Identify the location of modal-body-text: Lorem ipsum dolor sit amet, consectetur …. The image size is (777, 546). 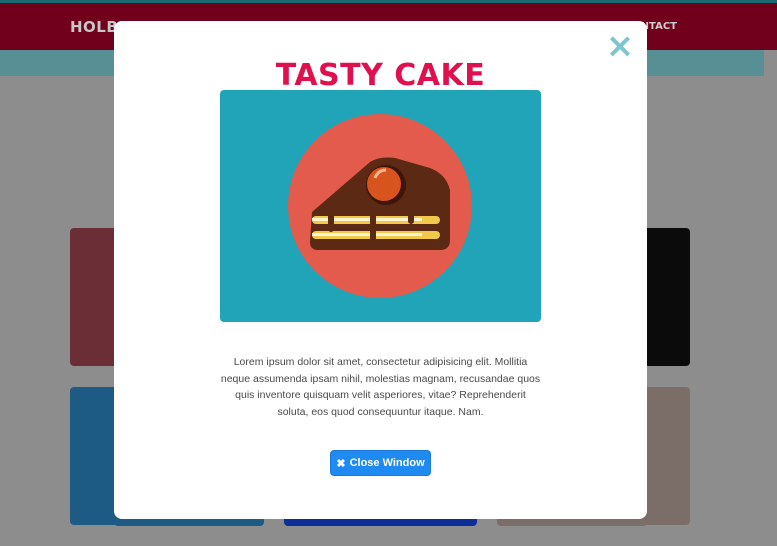
(380, 387).